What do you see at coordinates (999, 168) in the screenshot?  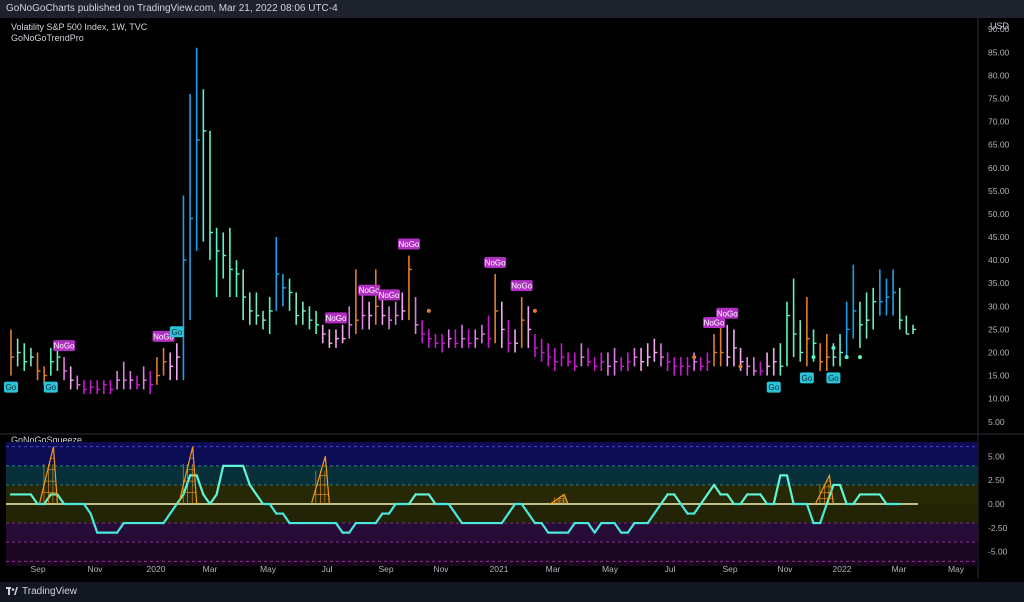 I see `price-tick-label: 60.00` at bounding box center [999, 168].